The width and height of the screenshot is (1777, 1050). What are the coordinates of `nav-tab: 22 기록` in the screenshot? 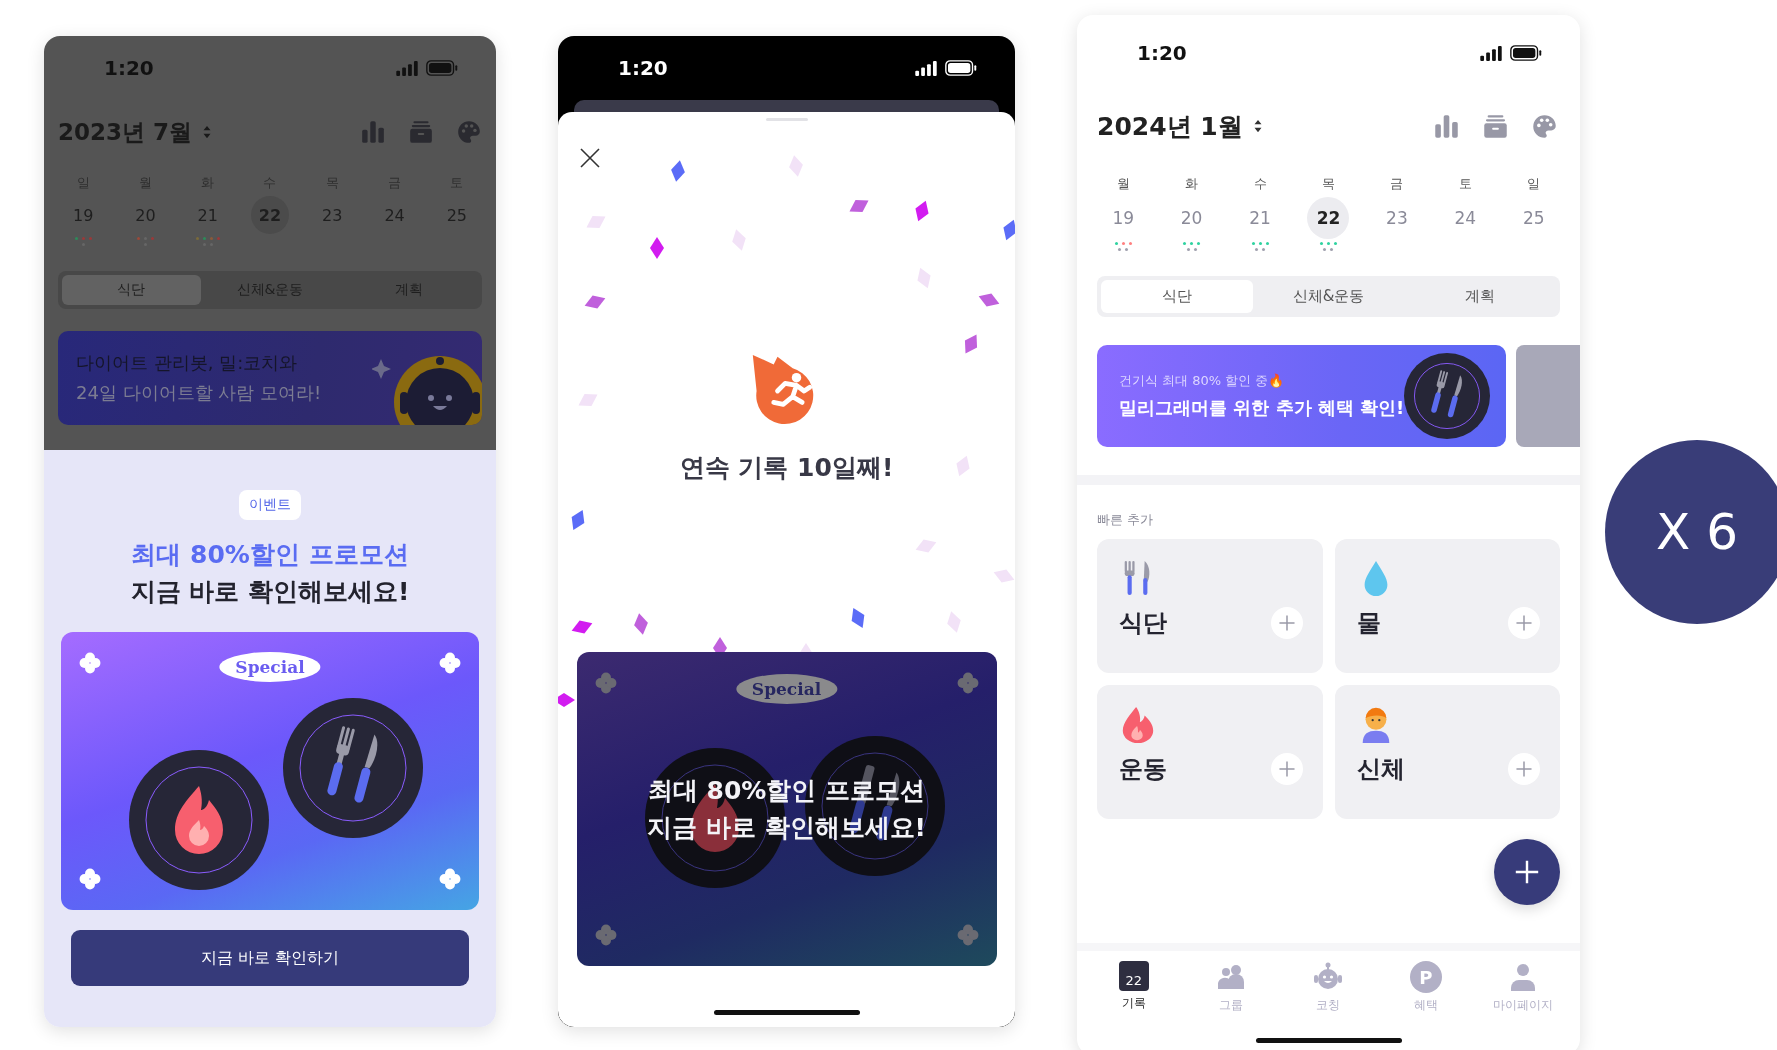 It's located at (1134, 987).